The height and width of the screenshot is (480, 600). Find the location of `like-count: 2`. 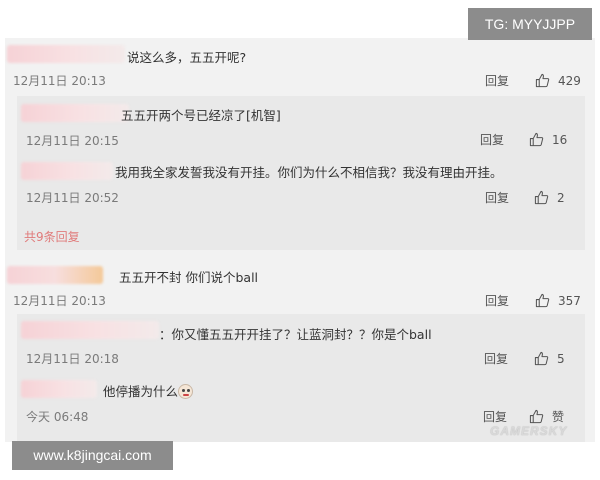

like-count: 2 is located at coordinates (561, 197).